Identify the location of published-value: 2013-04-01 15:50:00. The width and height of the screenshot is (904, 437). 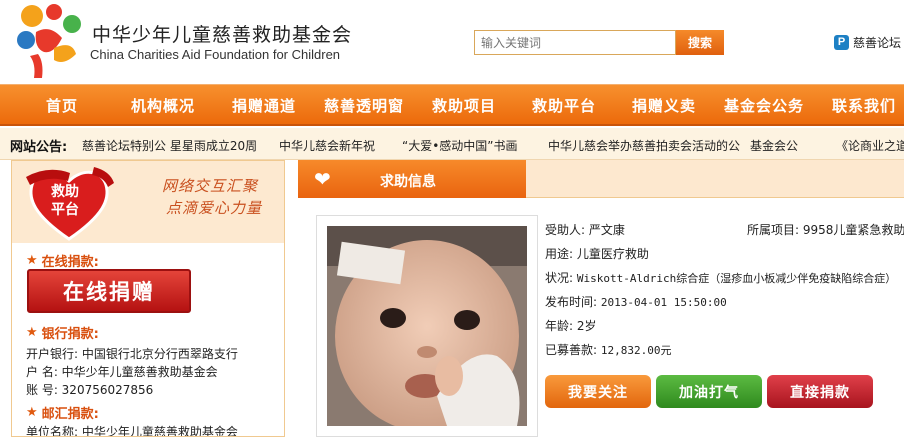
(663, 302).